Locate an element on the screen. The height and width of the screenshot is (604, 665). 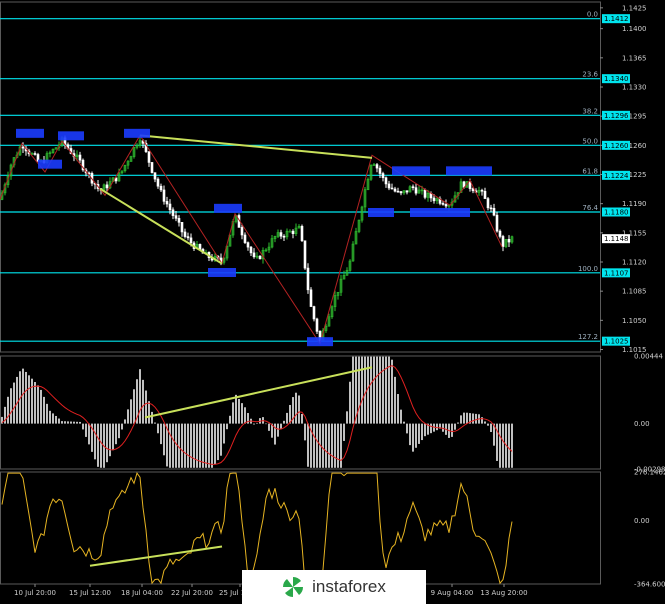
fib-ratio-label: 50.0 is located at coordinates (590, 141).